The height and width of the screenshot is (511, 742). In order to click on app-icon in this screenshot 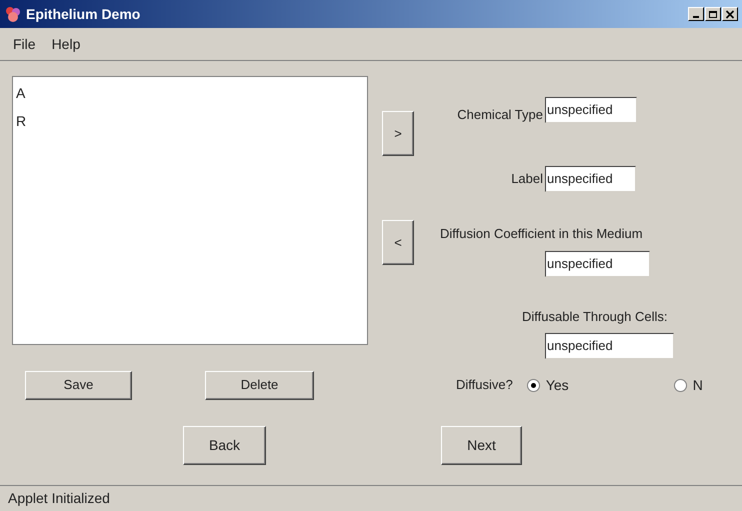, I will do `click(13, 14)`.